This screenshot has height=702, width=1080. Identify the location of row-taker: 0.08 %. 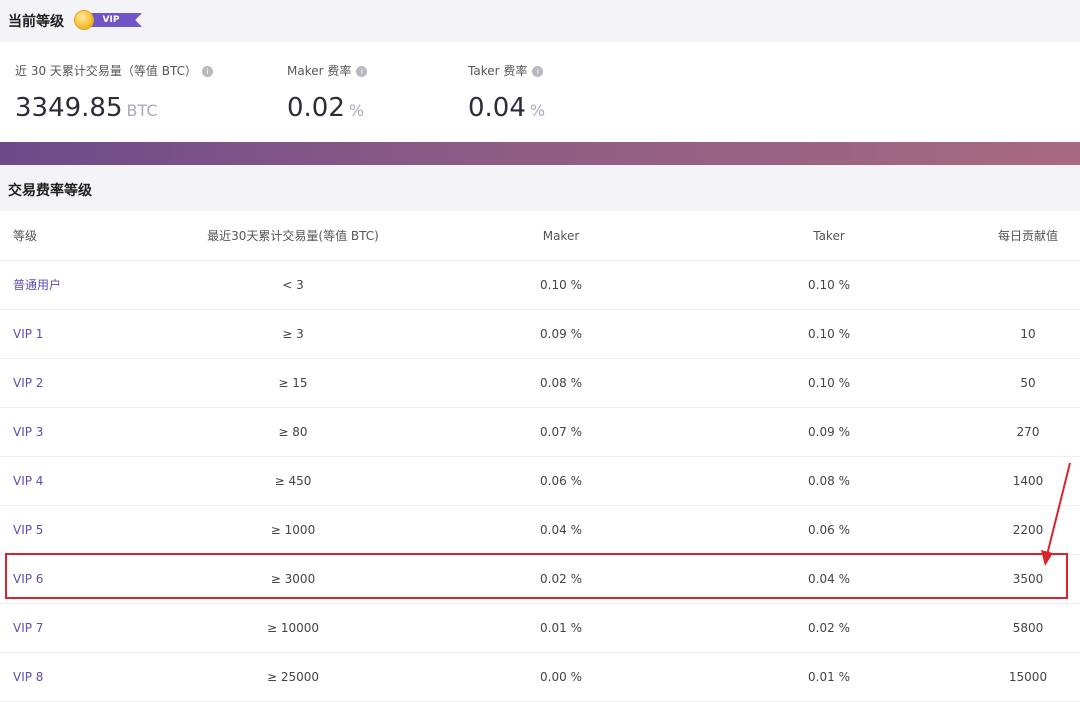
(829, 481).